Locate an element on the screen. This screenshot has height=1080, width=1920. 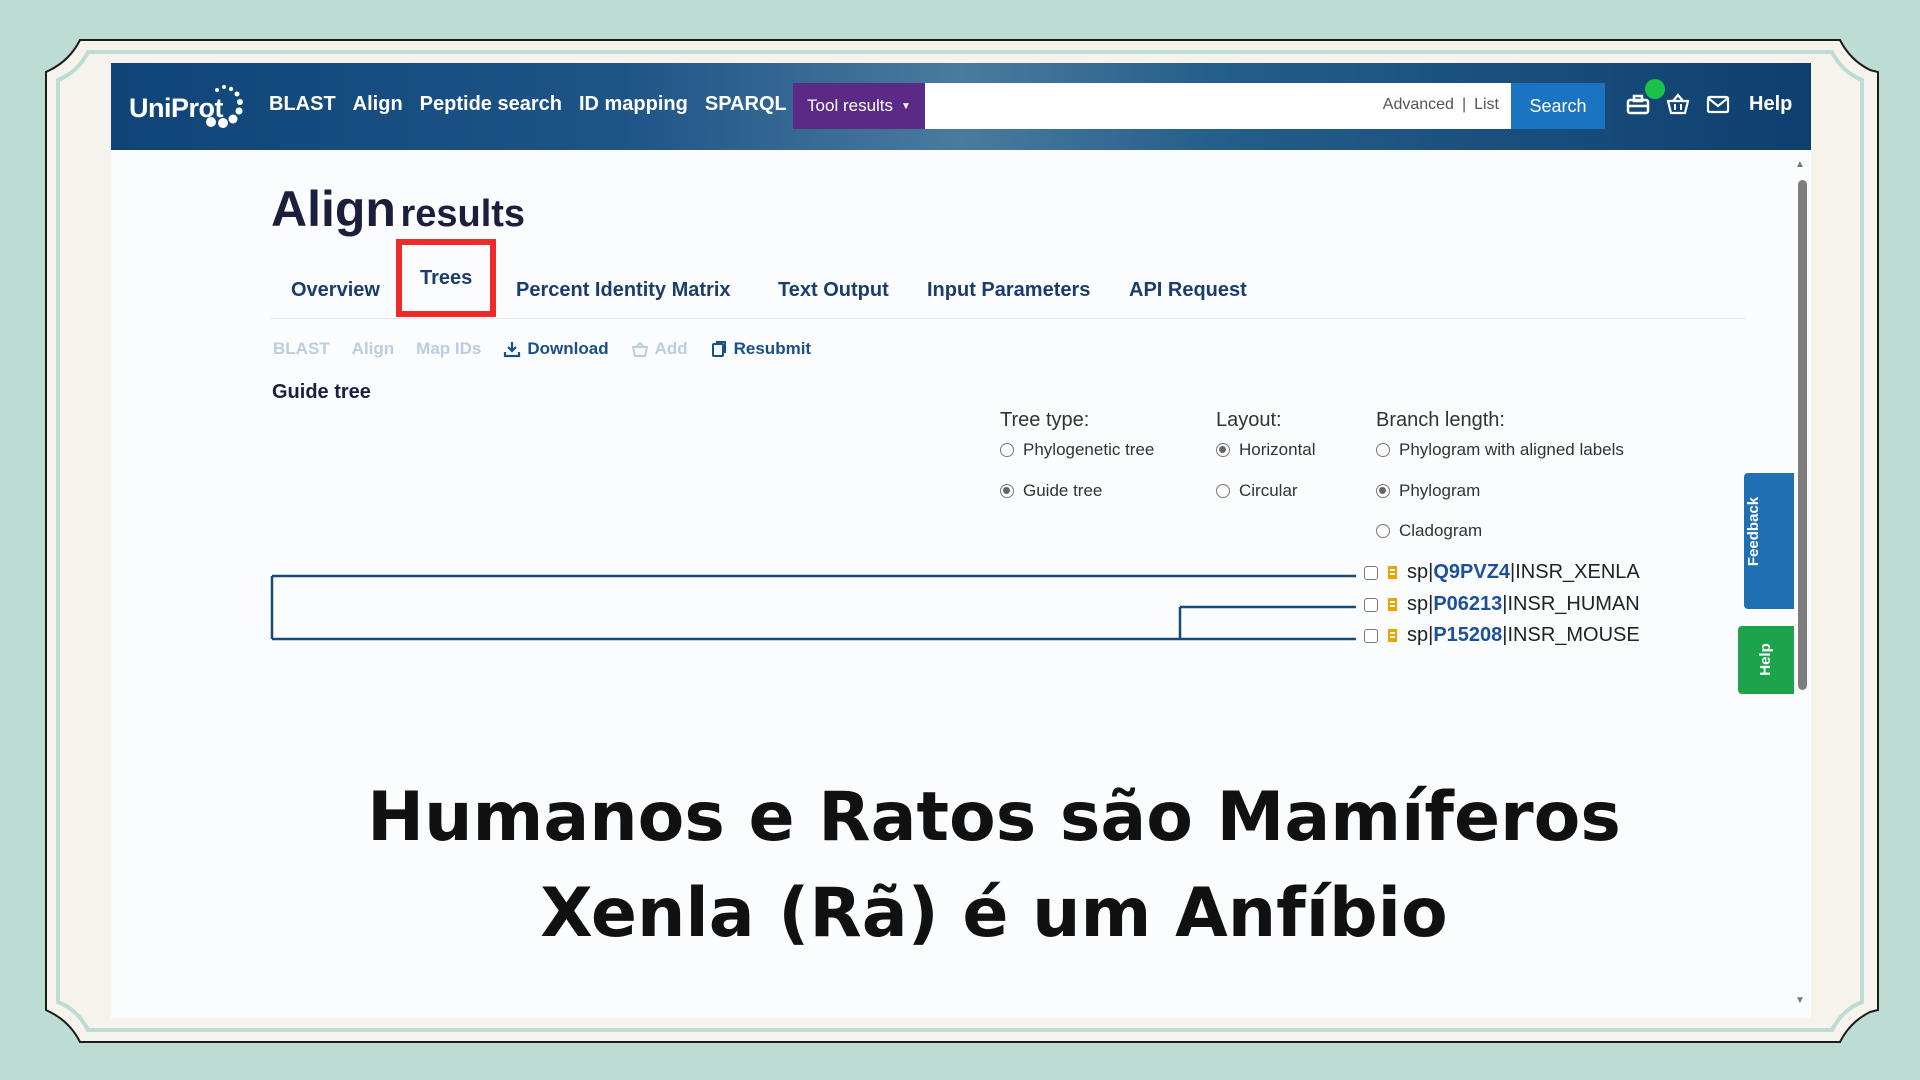
tree-leaf: sp|P15208|INSR_MOUSE is located at coordinates (1502, 635).